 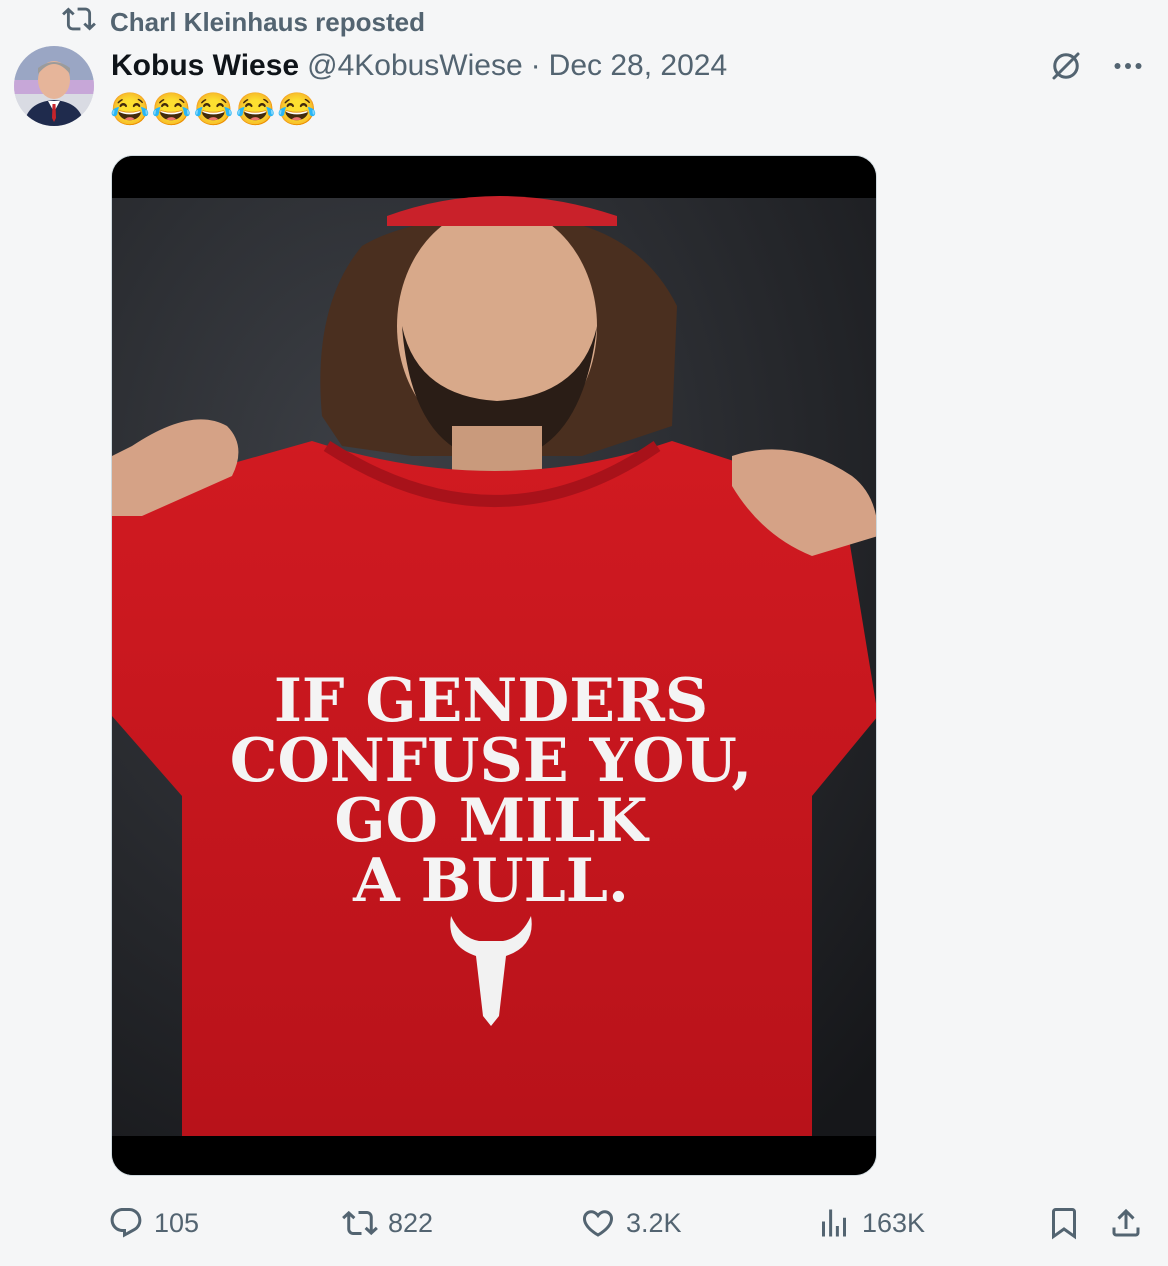 What do you see at coordinates (177, 1222) in the screenshot?
I see `reply-count: 105` at bounding box center [177, 1222].